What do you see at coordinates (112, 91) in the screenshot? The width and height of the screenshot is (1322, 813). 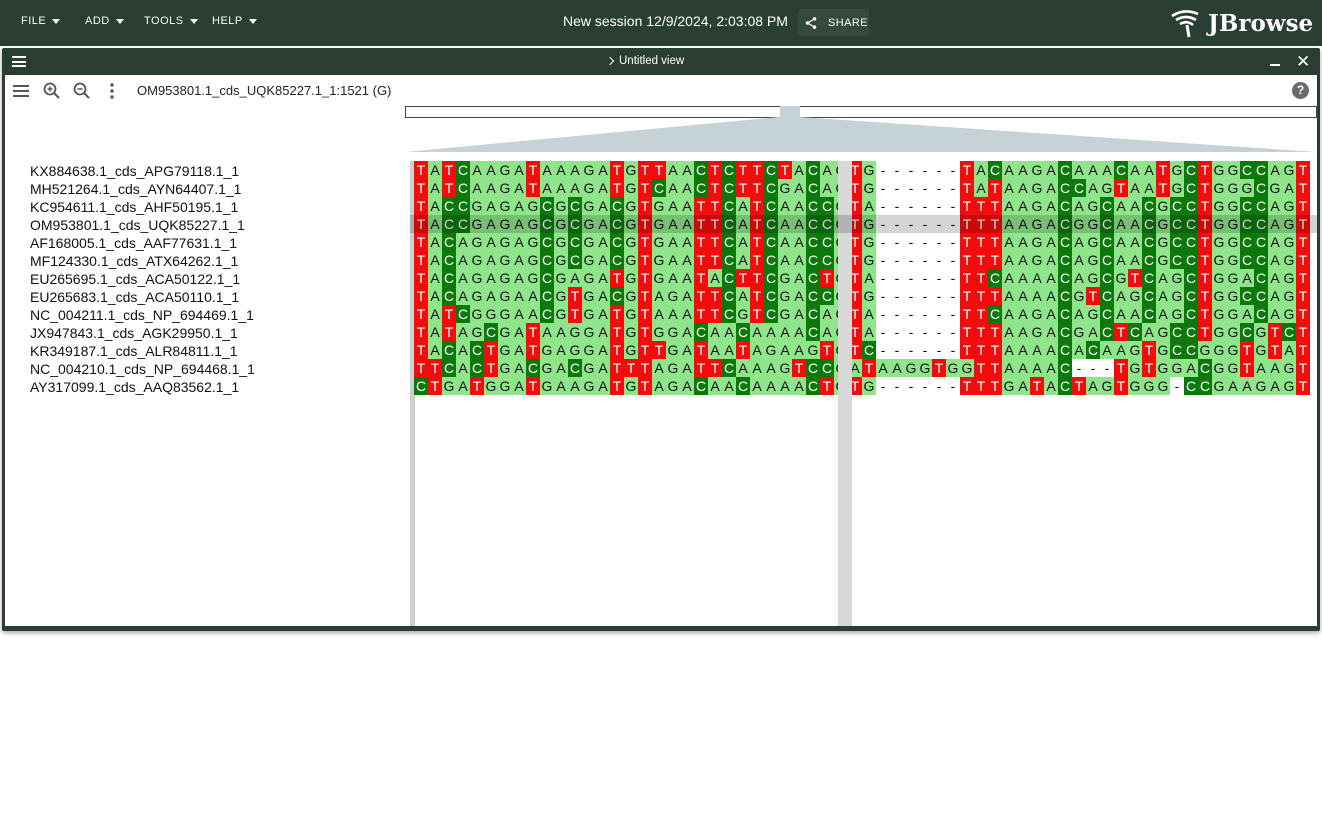 I see `more-vert-icon` at bounding box center [112, 91].